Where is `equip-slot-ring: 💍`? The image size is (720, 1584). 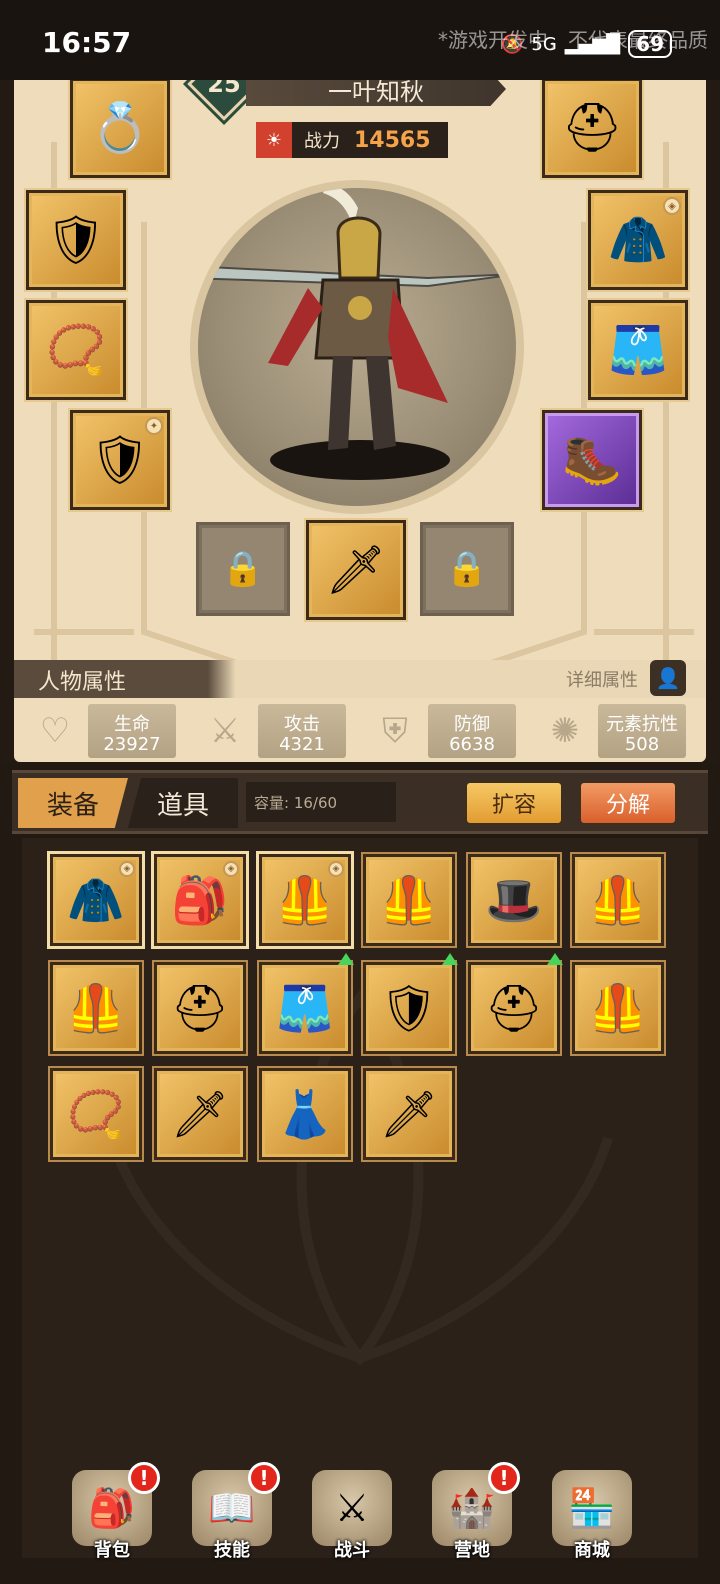 equip-slot-ring: 💍 is located at coordinates (120, 128).